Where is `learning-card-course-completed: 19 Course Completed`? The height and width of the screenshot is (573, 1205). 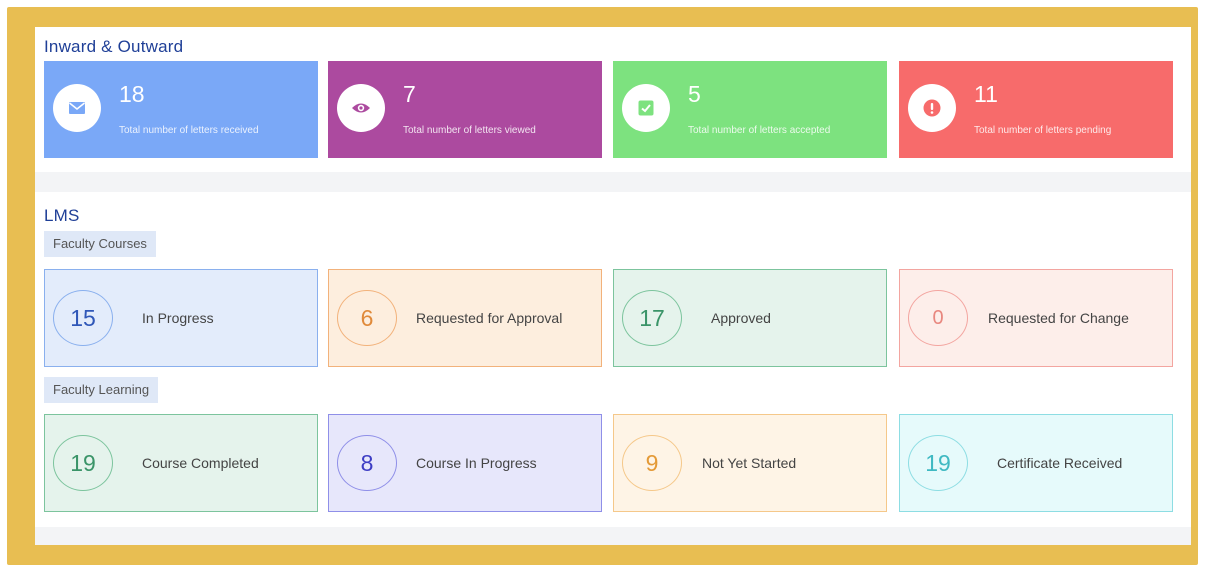 learning-card-course-completed: 19 Course Completed is located at coordinates (181, 463).